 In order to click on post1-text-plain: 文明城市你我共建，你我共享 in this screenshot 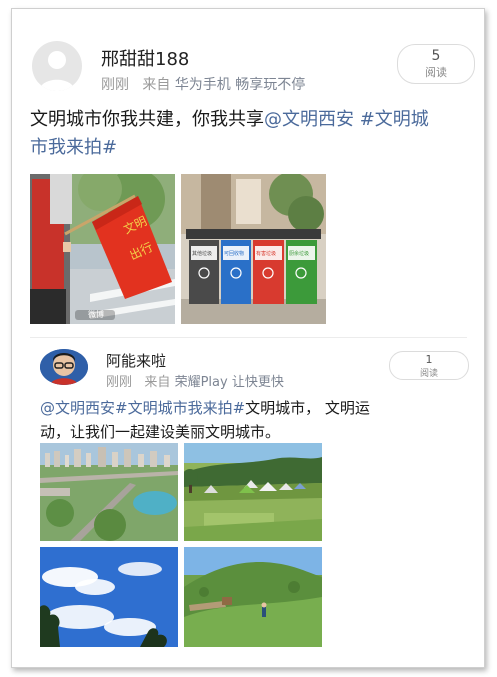, I will do `click(147, 119)`.